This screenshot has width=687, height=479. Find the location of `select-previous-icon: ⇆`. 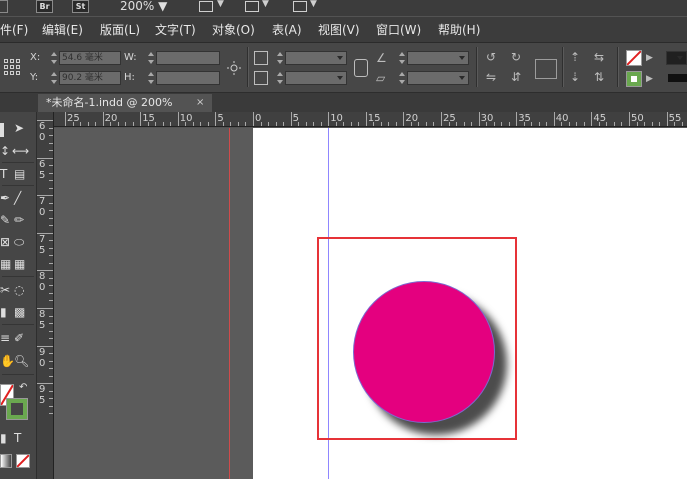

select-previous-icon: ⇆ is located at coordinates (599, 57).